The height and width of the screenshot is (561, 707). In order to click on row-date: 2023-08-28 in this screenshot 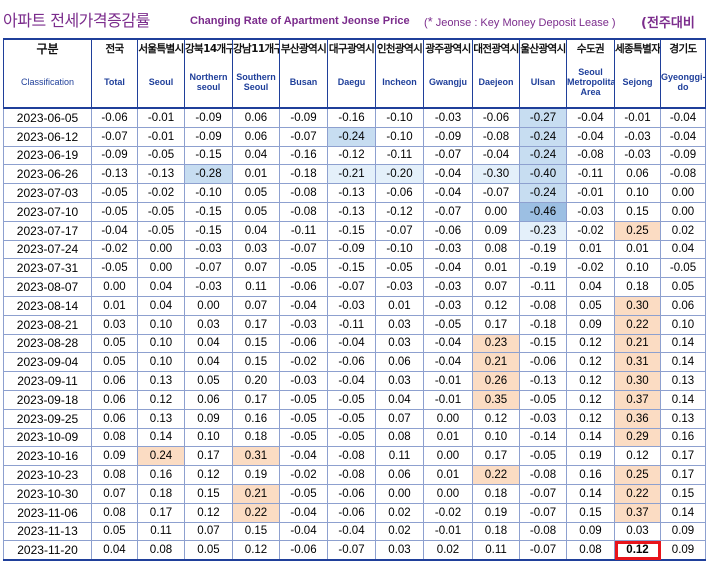, I will do `click(47, 343)`.